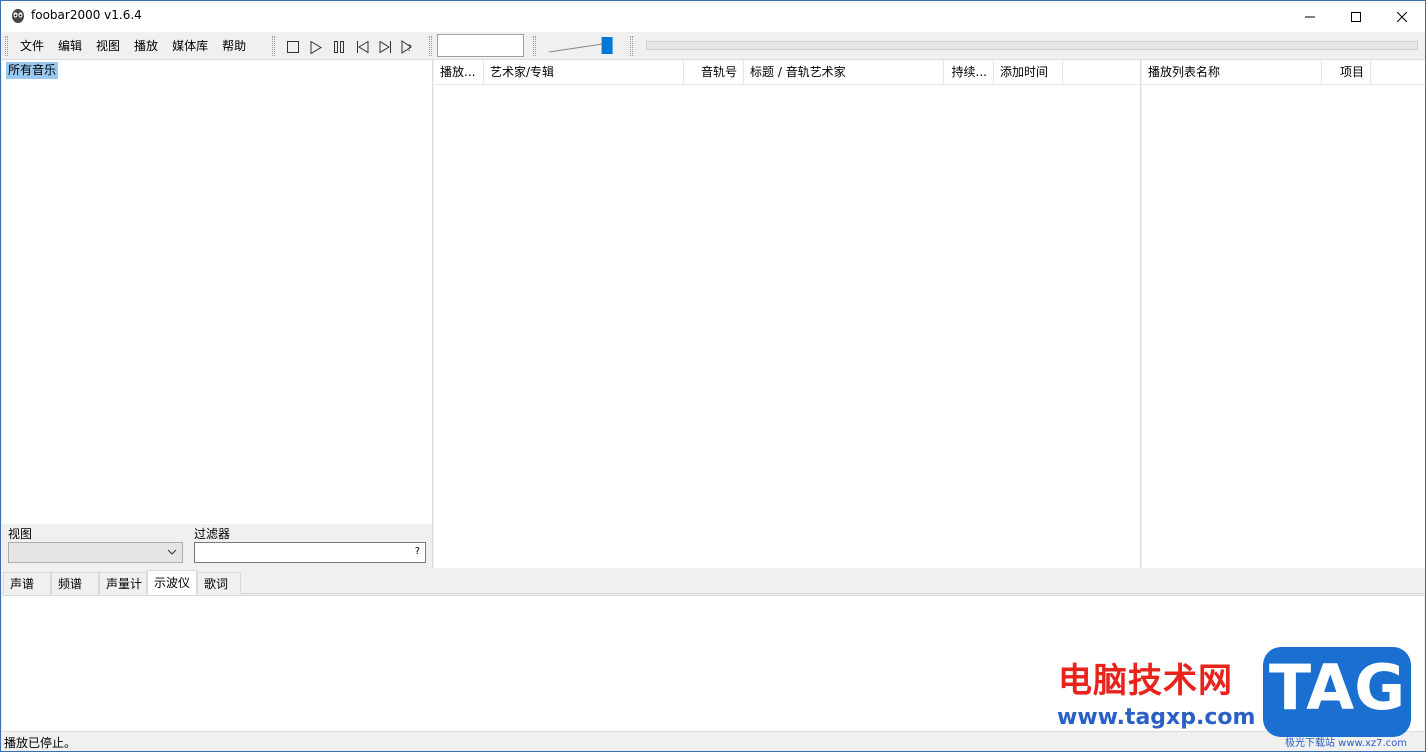 Image resolution: width=1426 pixels, height=752 pixels. Describe the element at coordinates (70, 46) in the screenshot. I see `menu-edit: 编辑` at that location.